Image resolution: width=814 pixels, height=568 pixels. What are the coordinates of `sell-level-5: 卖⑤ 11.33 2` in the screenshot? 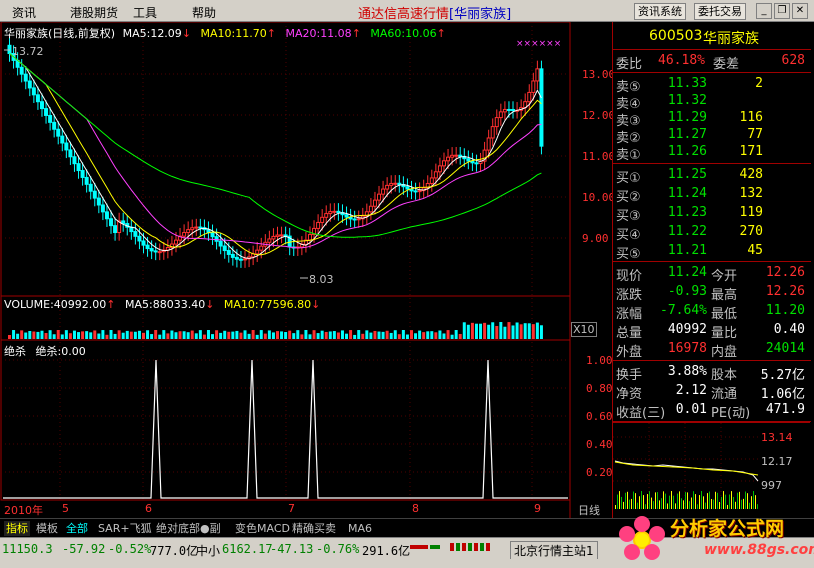 It's located at (712, 85).